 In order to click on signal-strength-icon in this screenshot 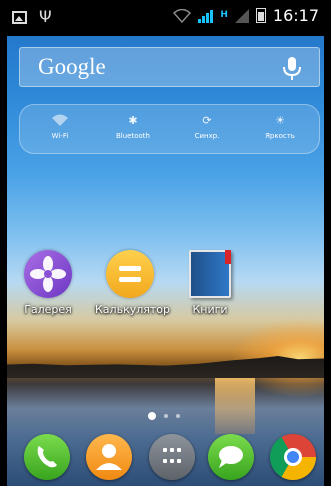, I will do `click(206, 16)`.